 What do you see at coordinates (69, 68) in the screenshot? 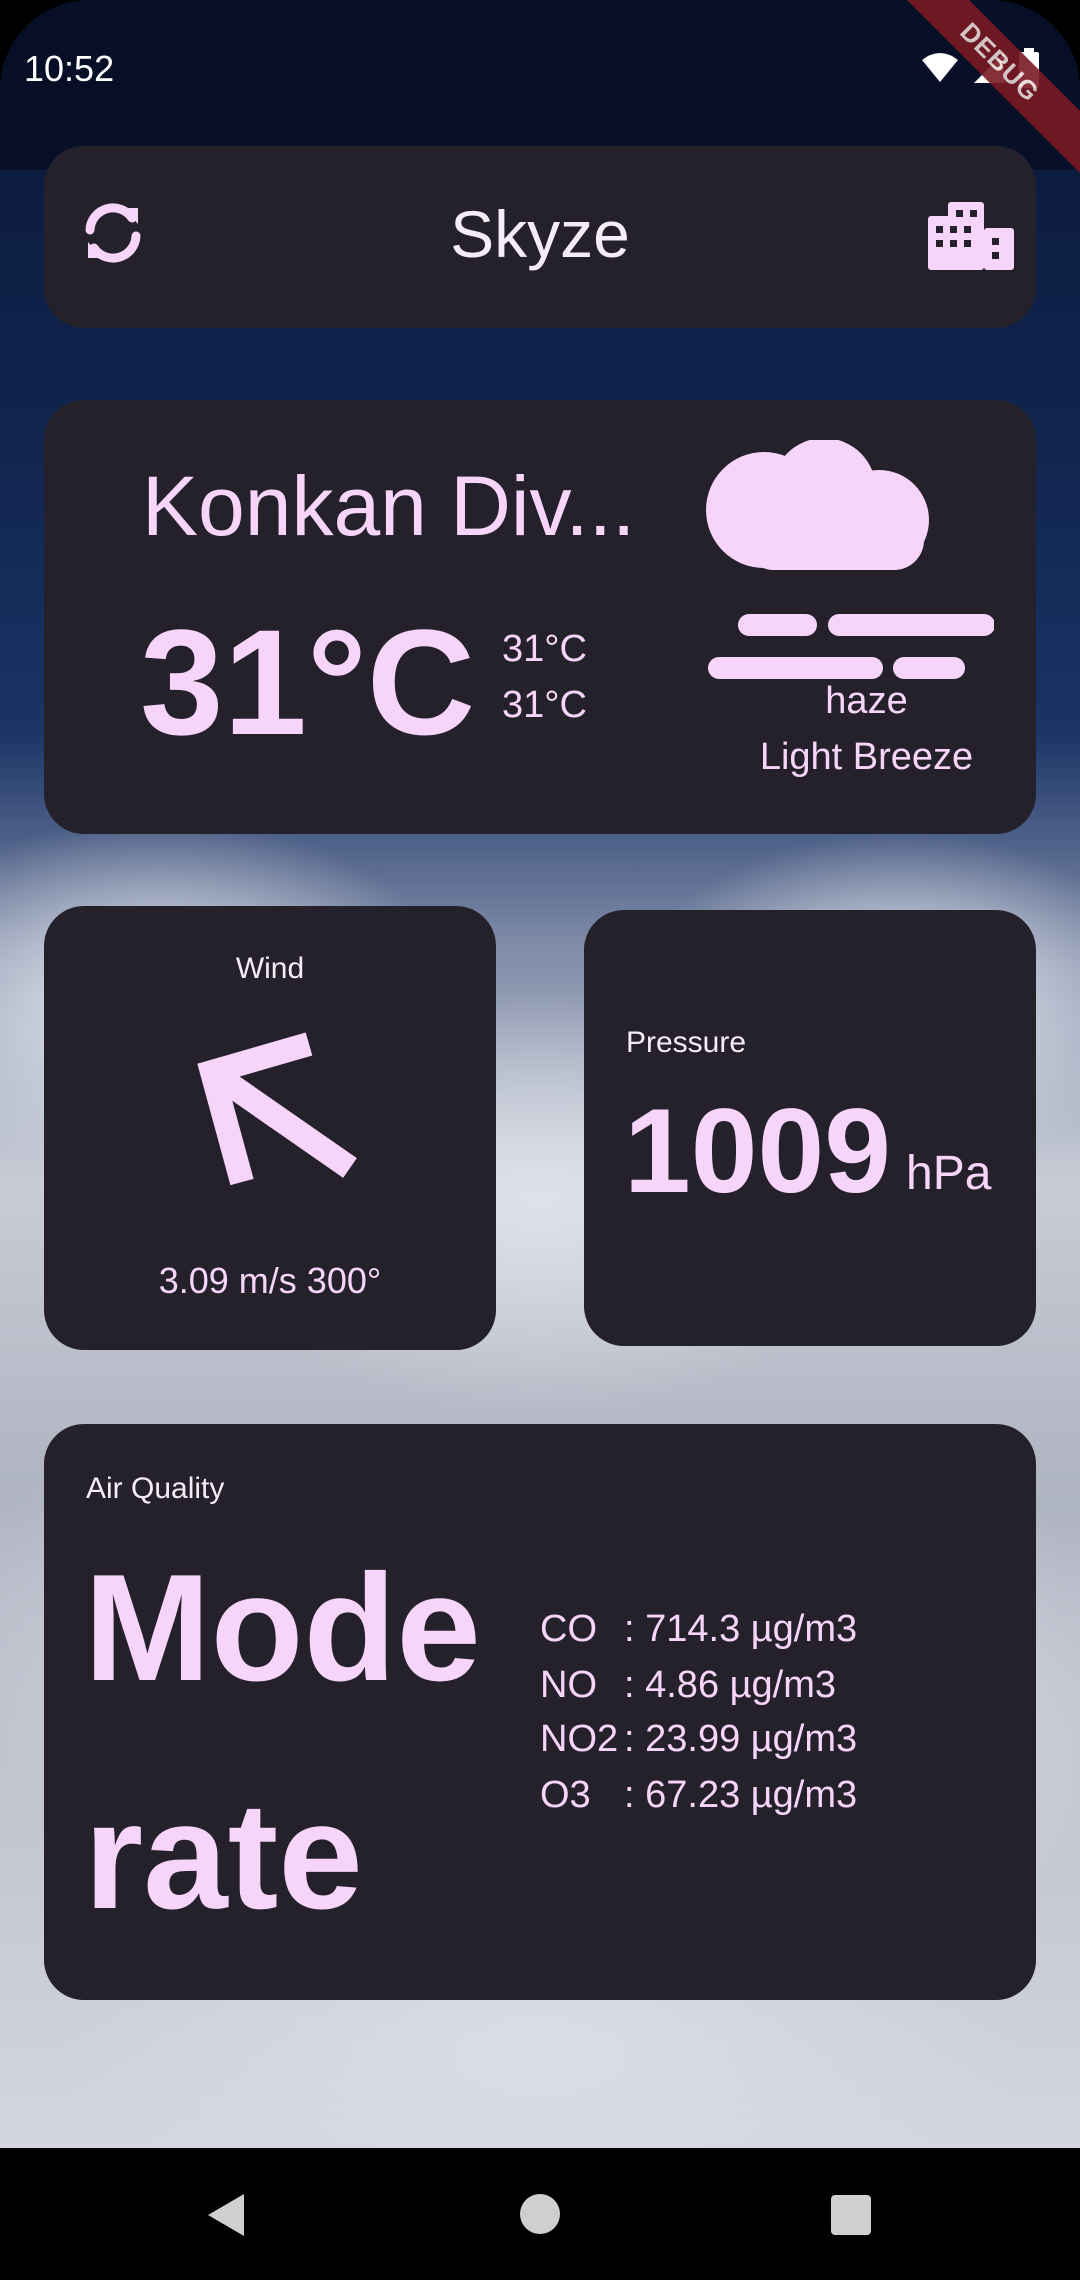
I see `status-time: 10:52` at bounding box center [69, 68].